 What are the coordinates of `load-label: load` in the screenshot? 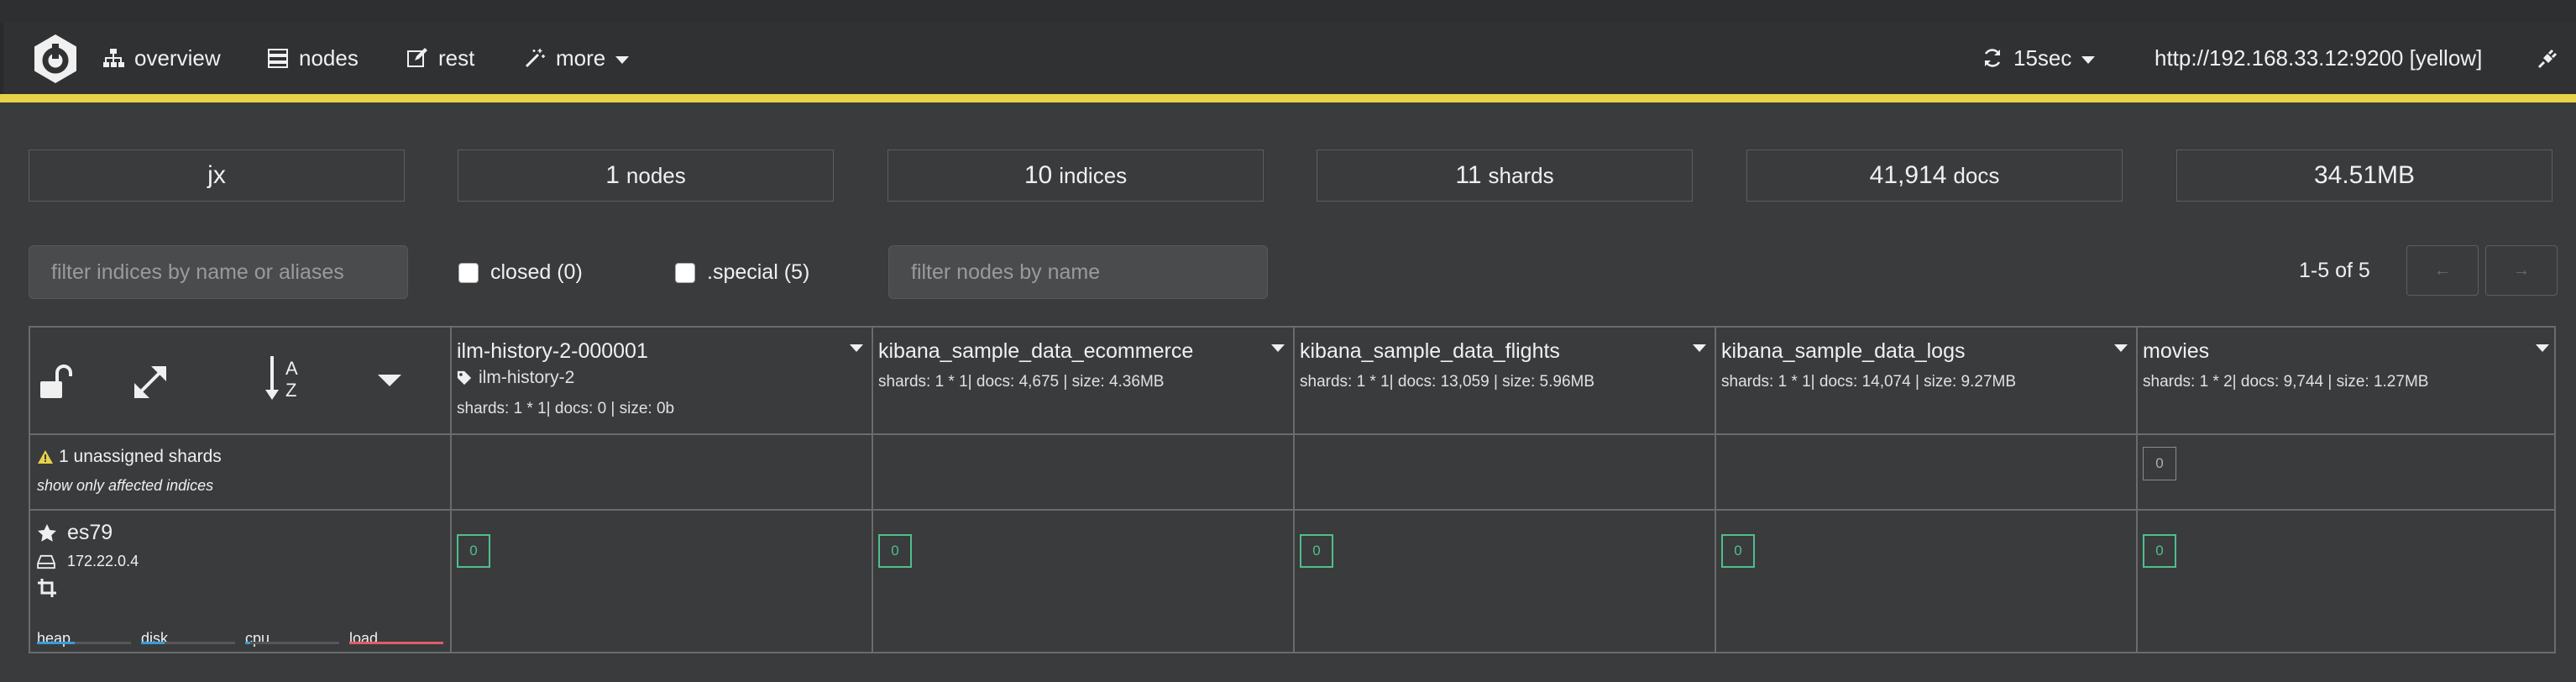 It's located at (364, 638).